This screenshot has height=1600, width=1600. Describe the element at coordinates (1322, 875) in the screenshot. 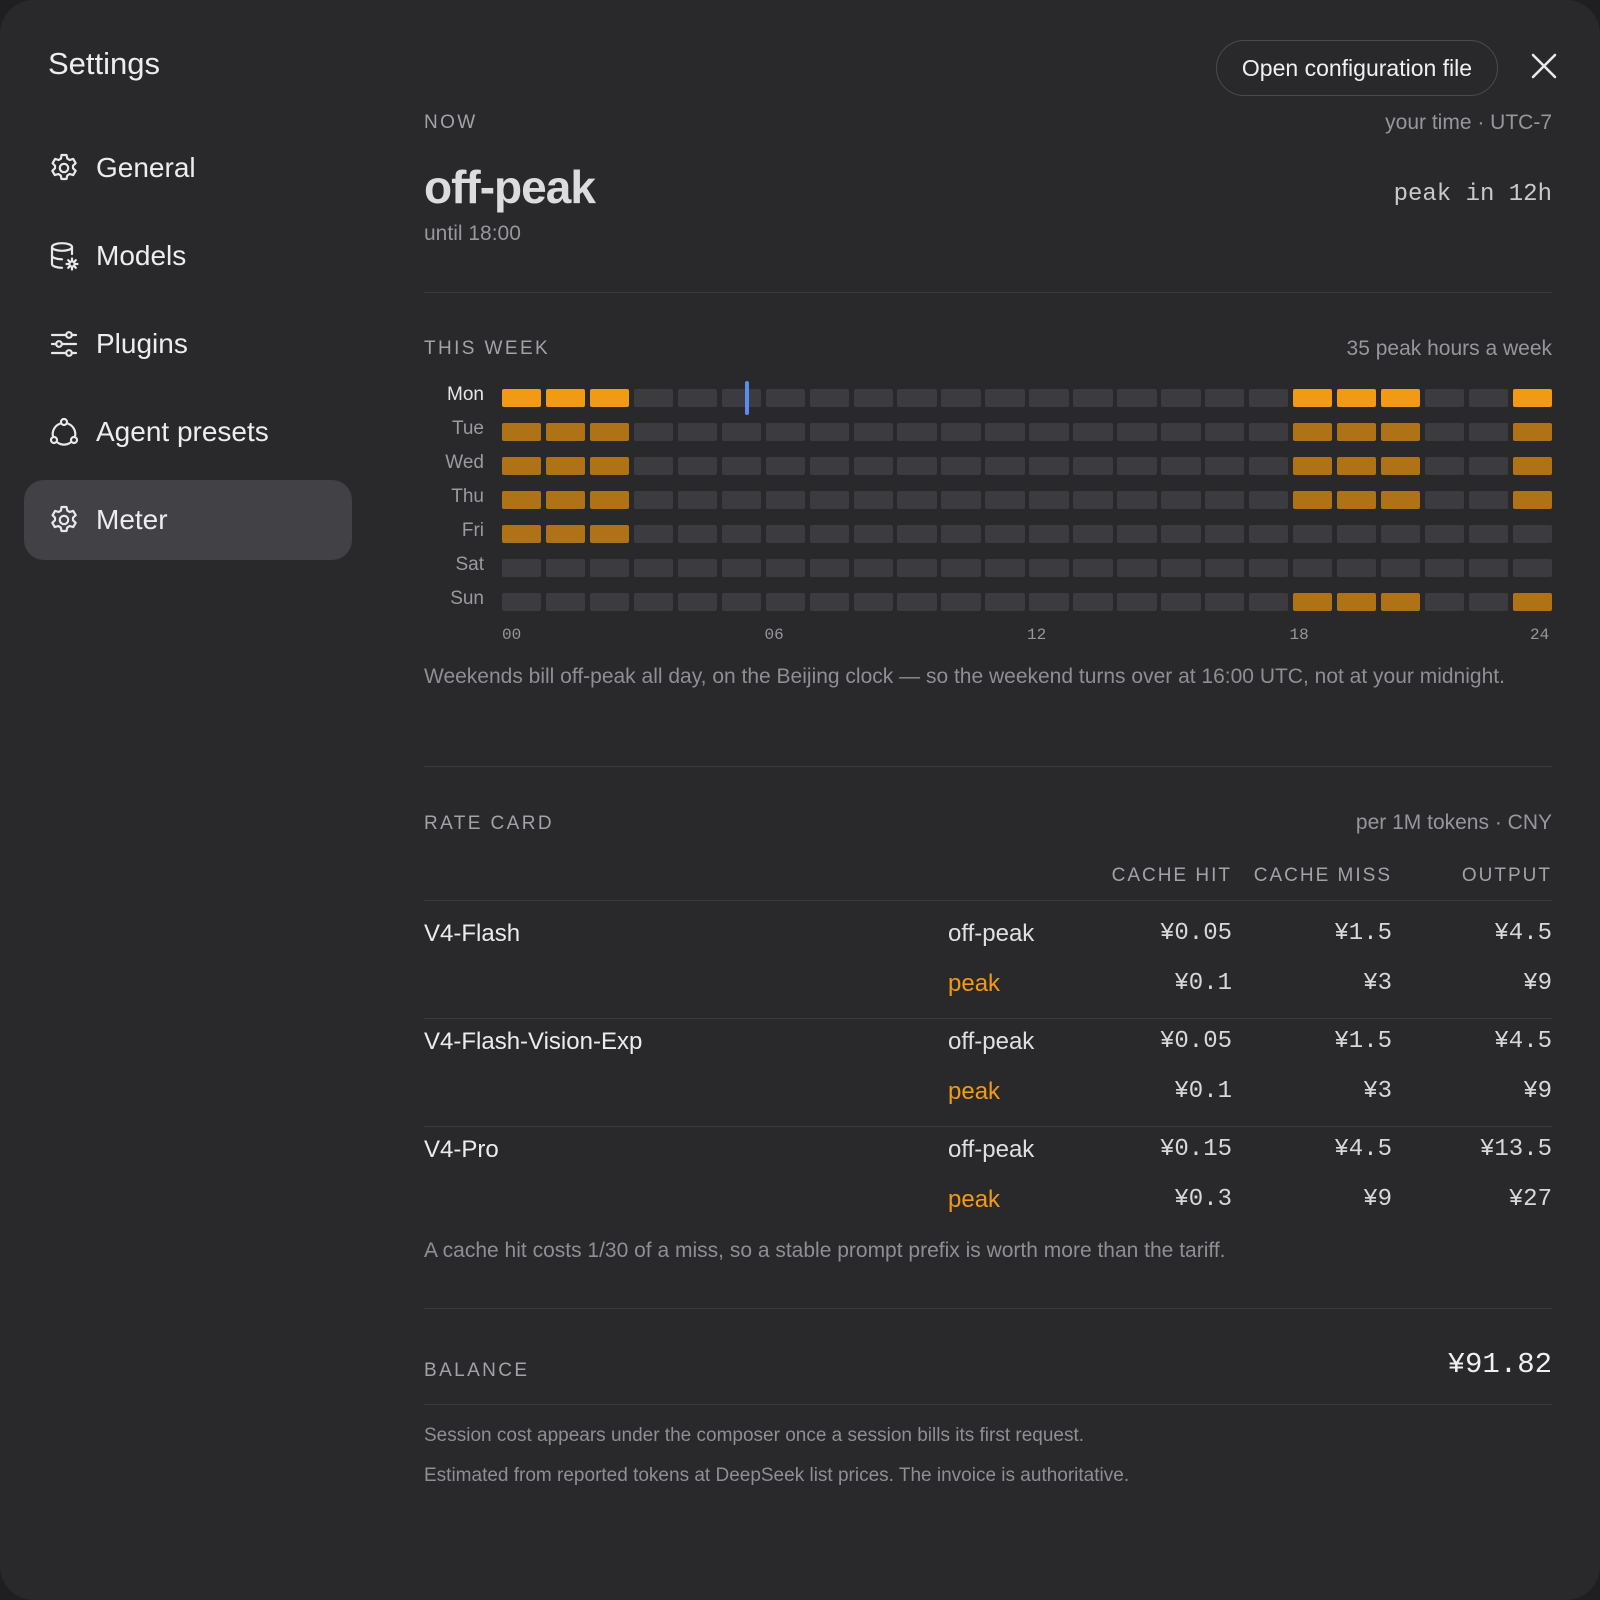

I see `column-header-cache-miss: CACHE MISS` at that location.